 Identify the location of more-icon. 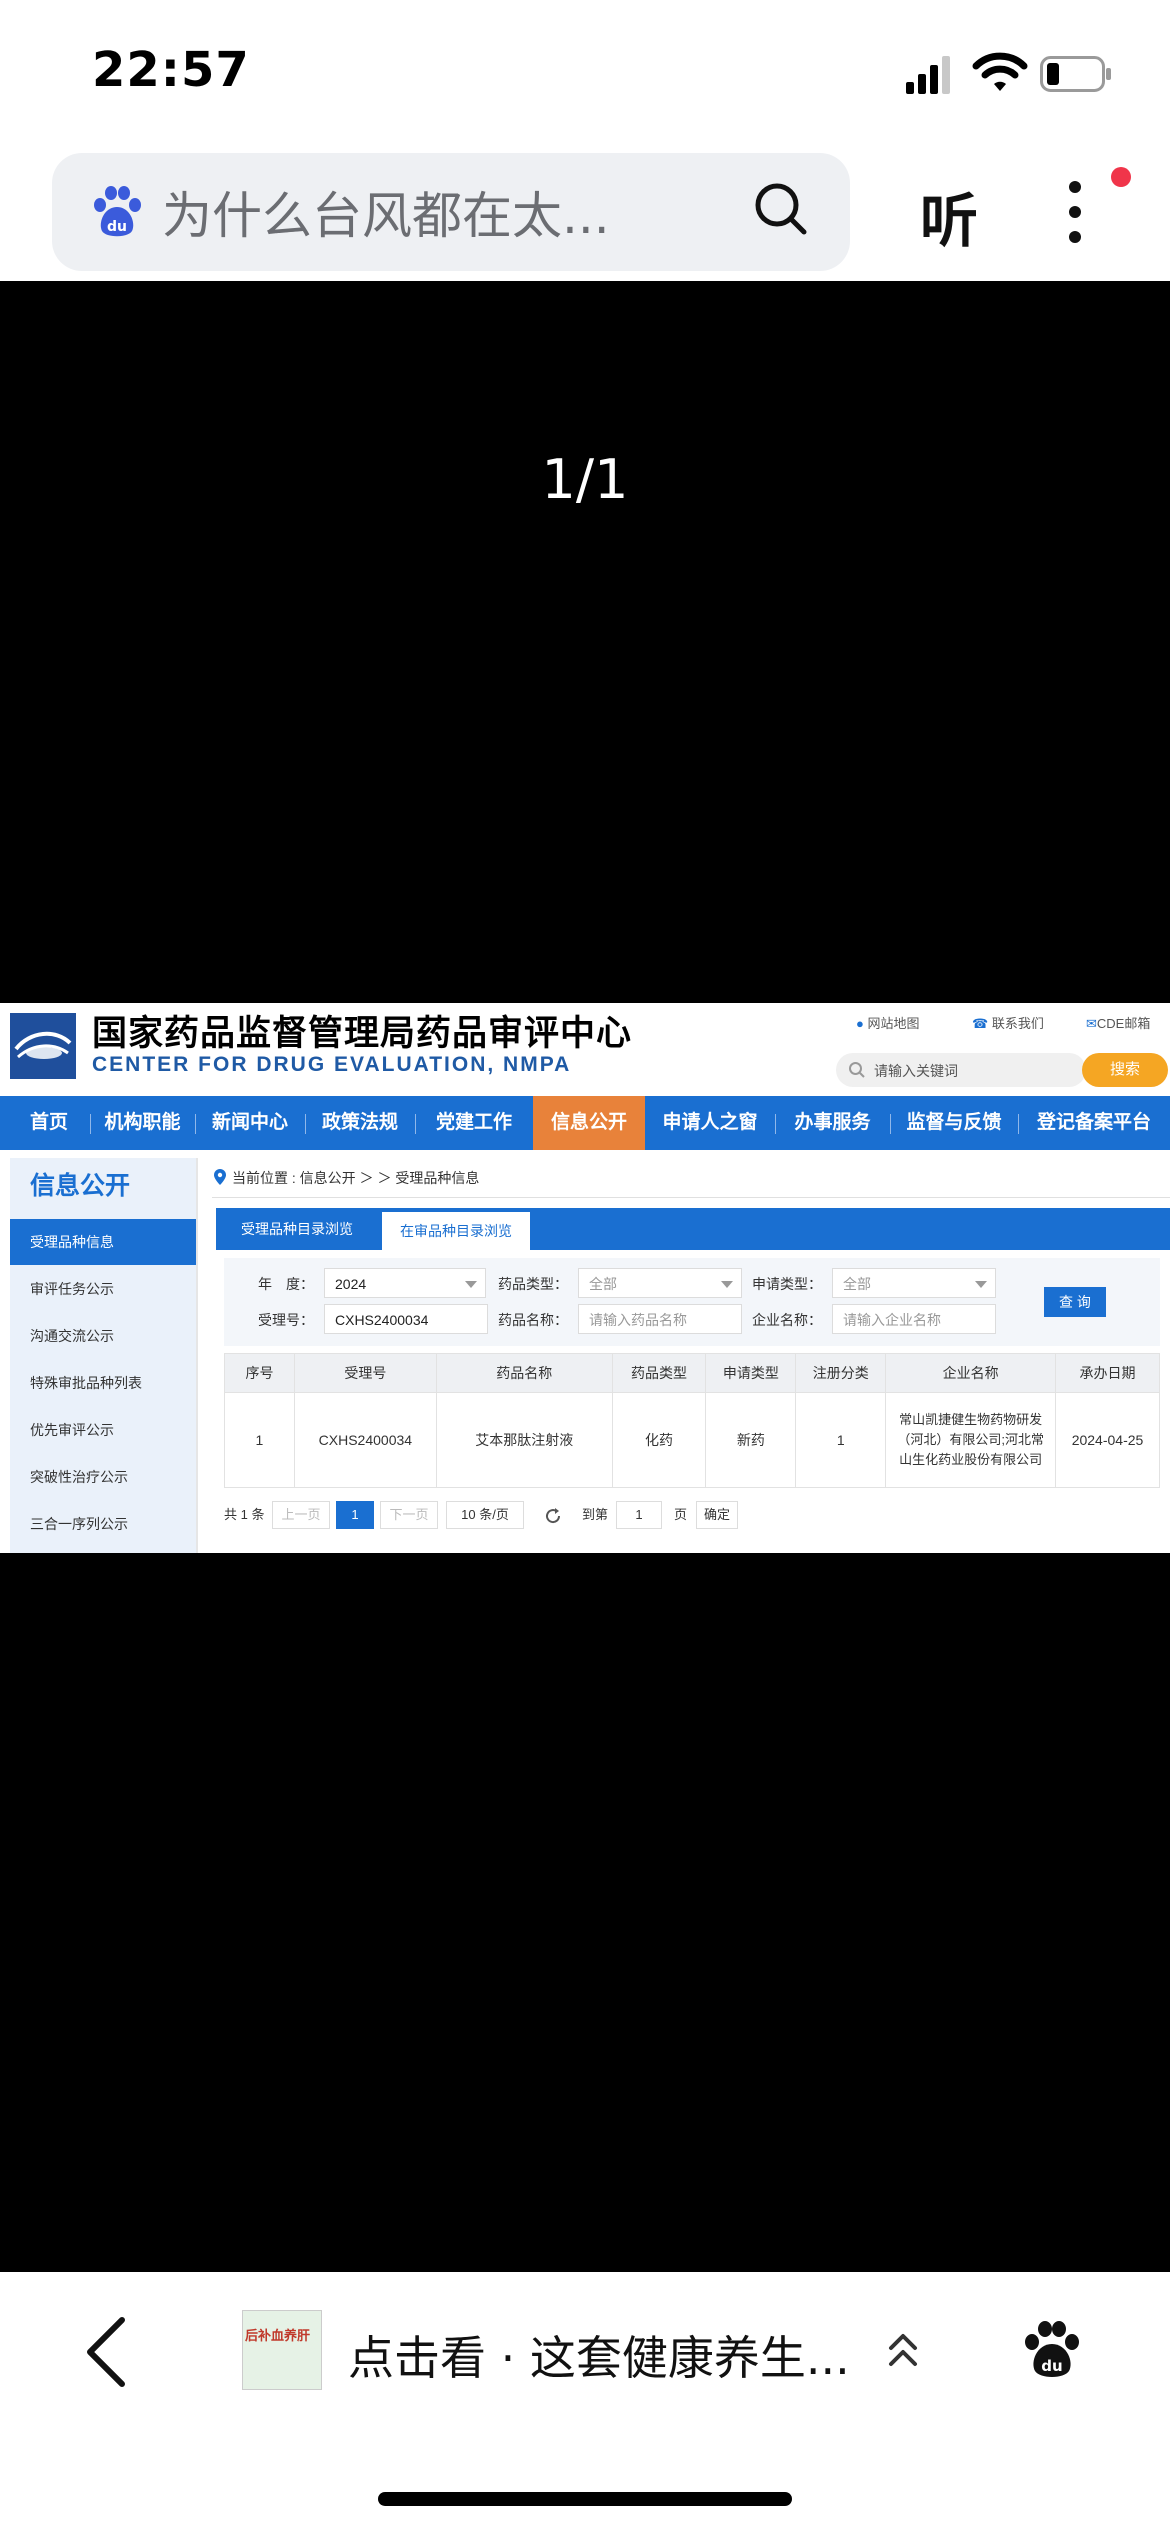
(1075, 212).